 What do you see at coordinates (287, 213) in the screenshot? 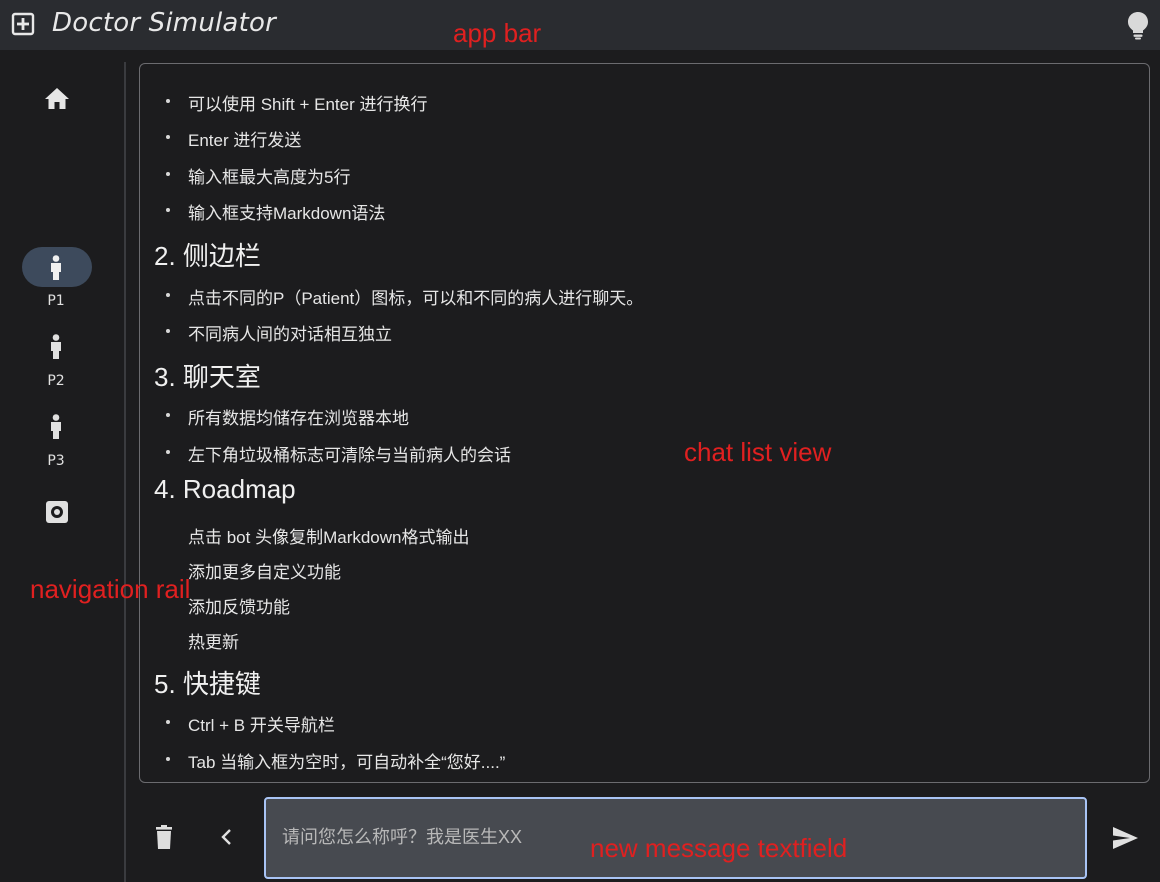
I see `list-item: 输入框支持Markdown语法` at bounding box center [287, 213].